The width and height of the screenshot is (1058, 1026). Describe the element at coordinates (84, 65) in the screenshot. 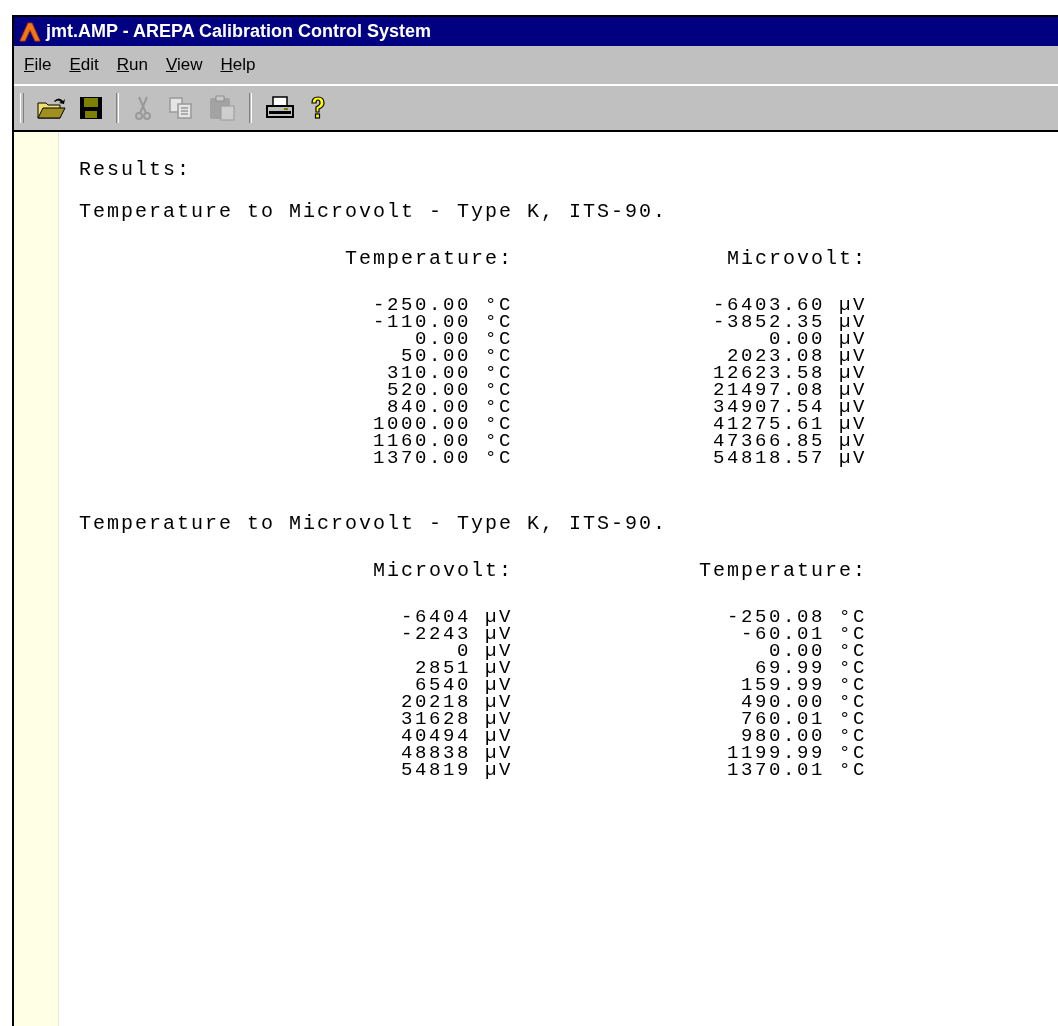

I see `menu-item: Edit` at that location.